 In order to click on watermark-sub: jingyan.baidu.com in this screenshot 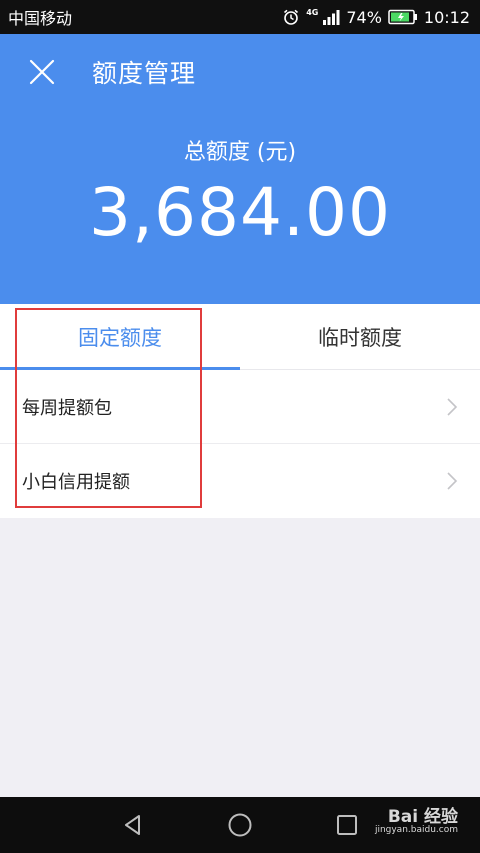, I will do `click(416, 830)`.